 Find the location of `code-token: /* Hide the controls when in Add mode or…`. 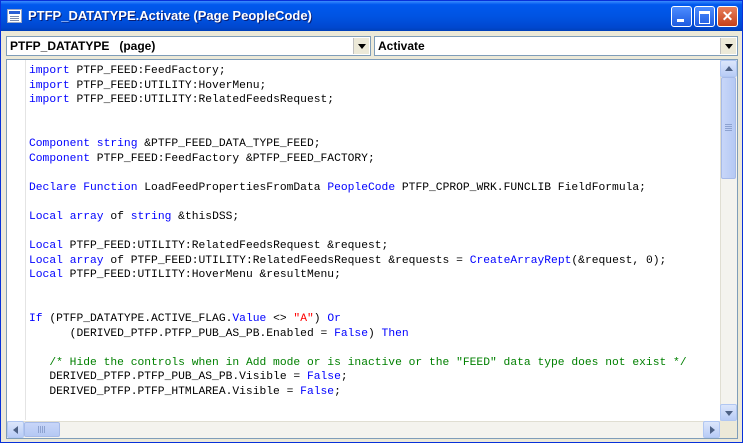

code-token: /* Hide the controls when in Add mode or… is located at coordinates (368, 362).